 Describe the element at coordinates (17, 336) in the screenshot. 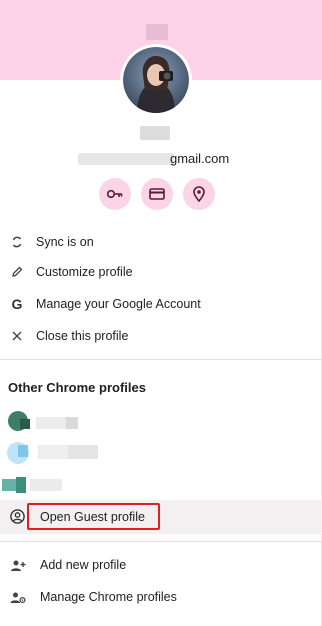

I see `close-icon` at that location.